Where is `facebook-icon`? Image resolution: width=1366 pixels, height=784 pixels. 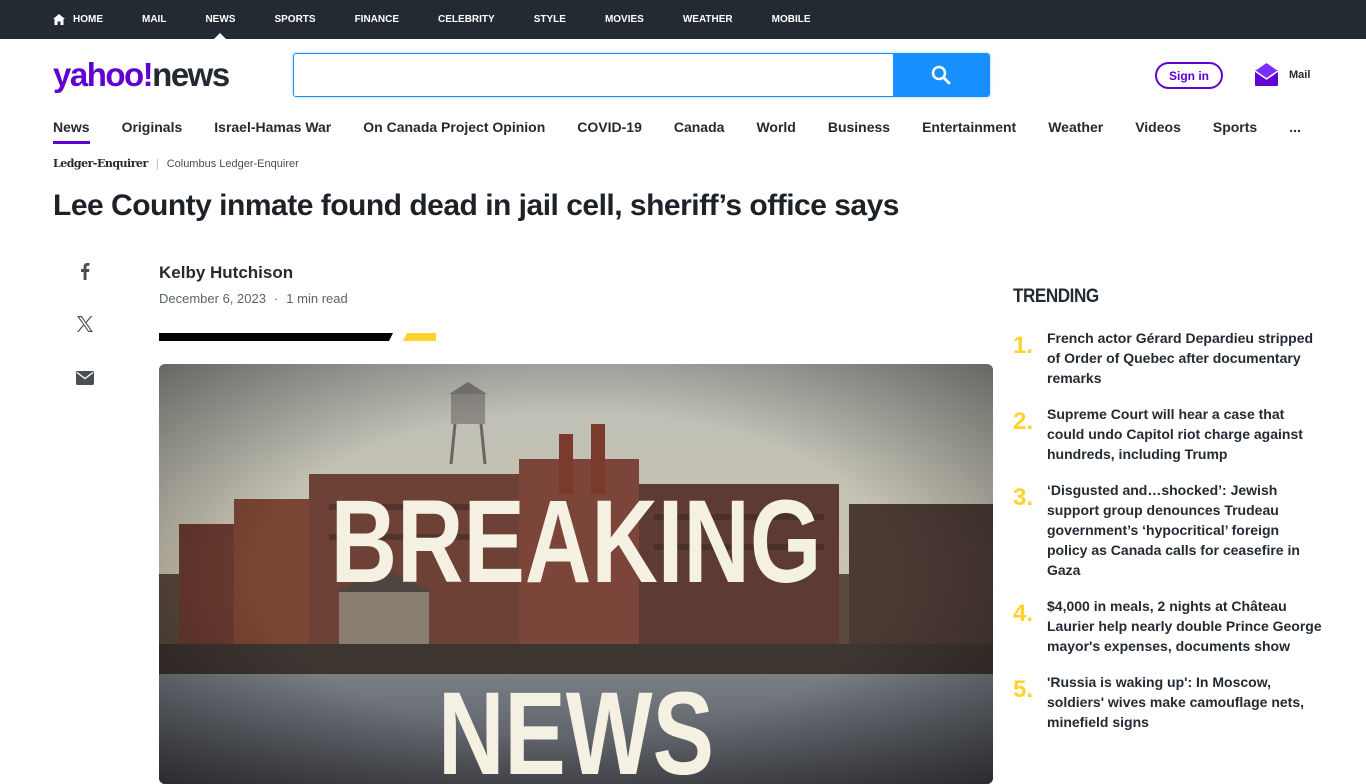
facebook-icon is located at coordinates (85, 271).